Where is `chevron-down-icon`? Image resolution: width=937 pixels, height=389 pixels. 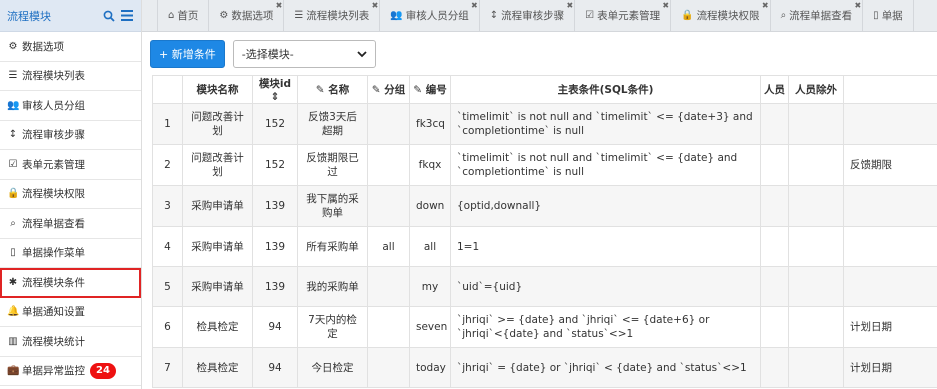 chevron-down-icon is located at coordinates (362, 54).